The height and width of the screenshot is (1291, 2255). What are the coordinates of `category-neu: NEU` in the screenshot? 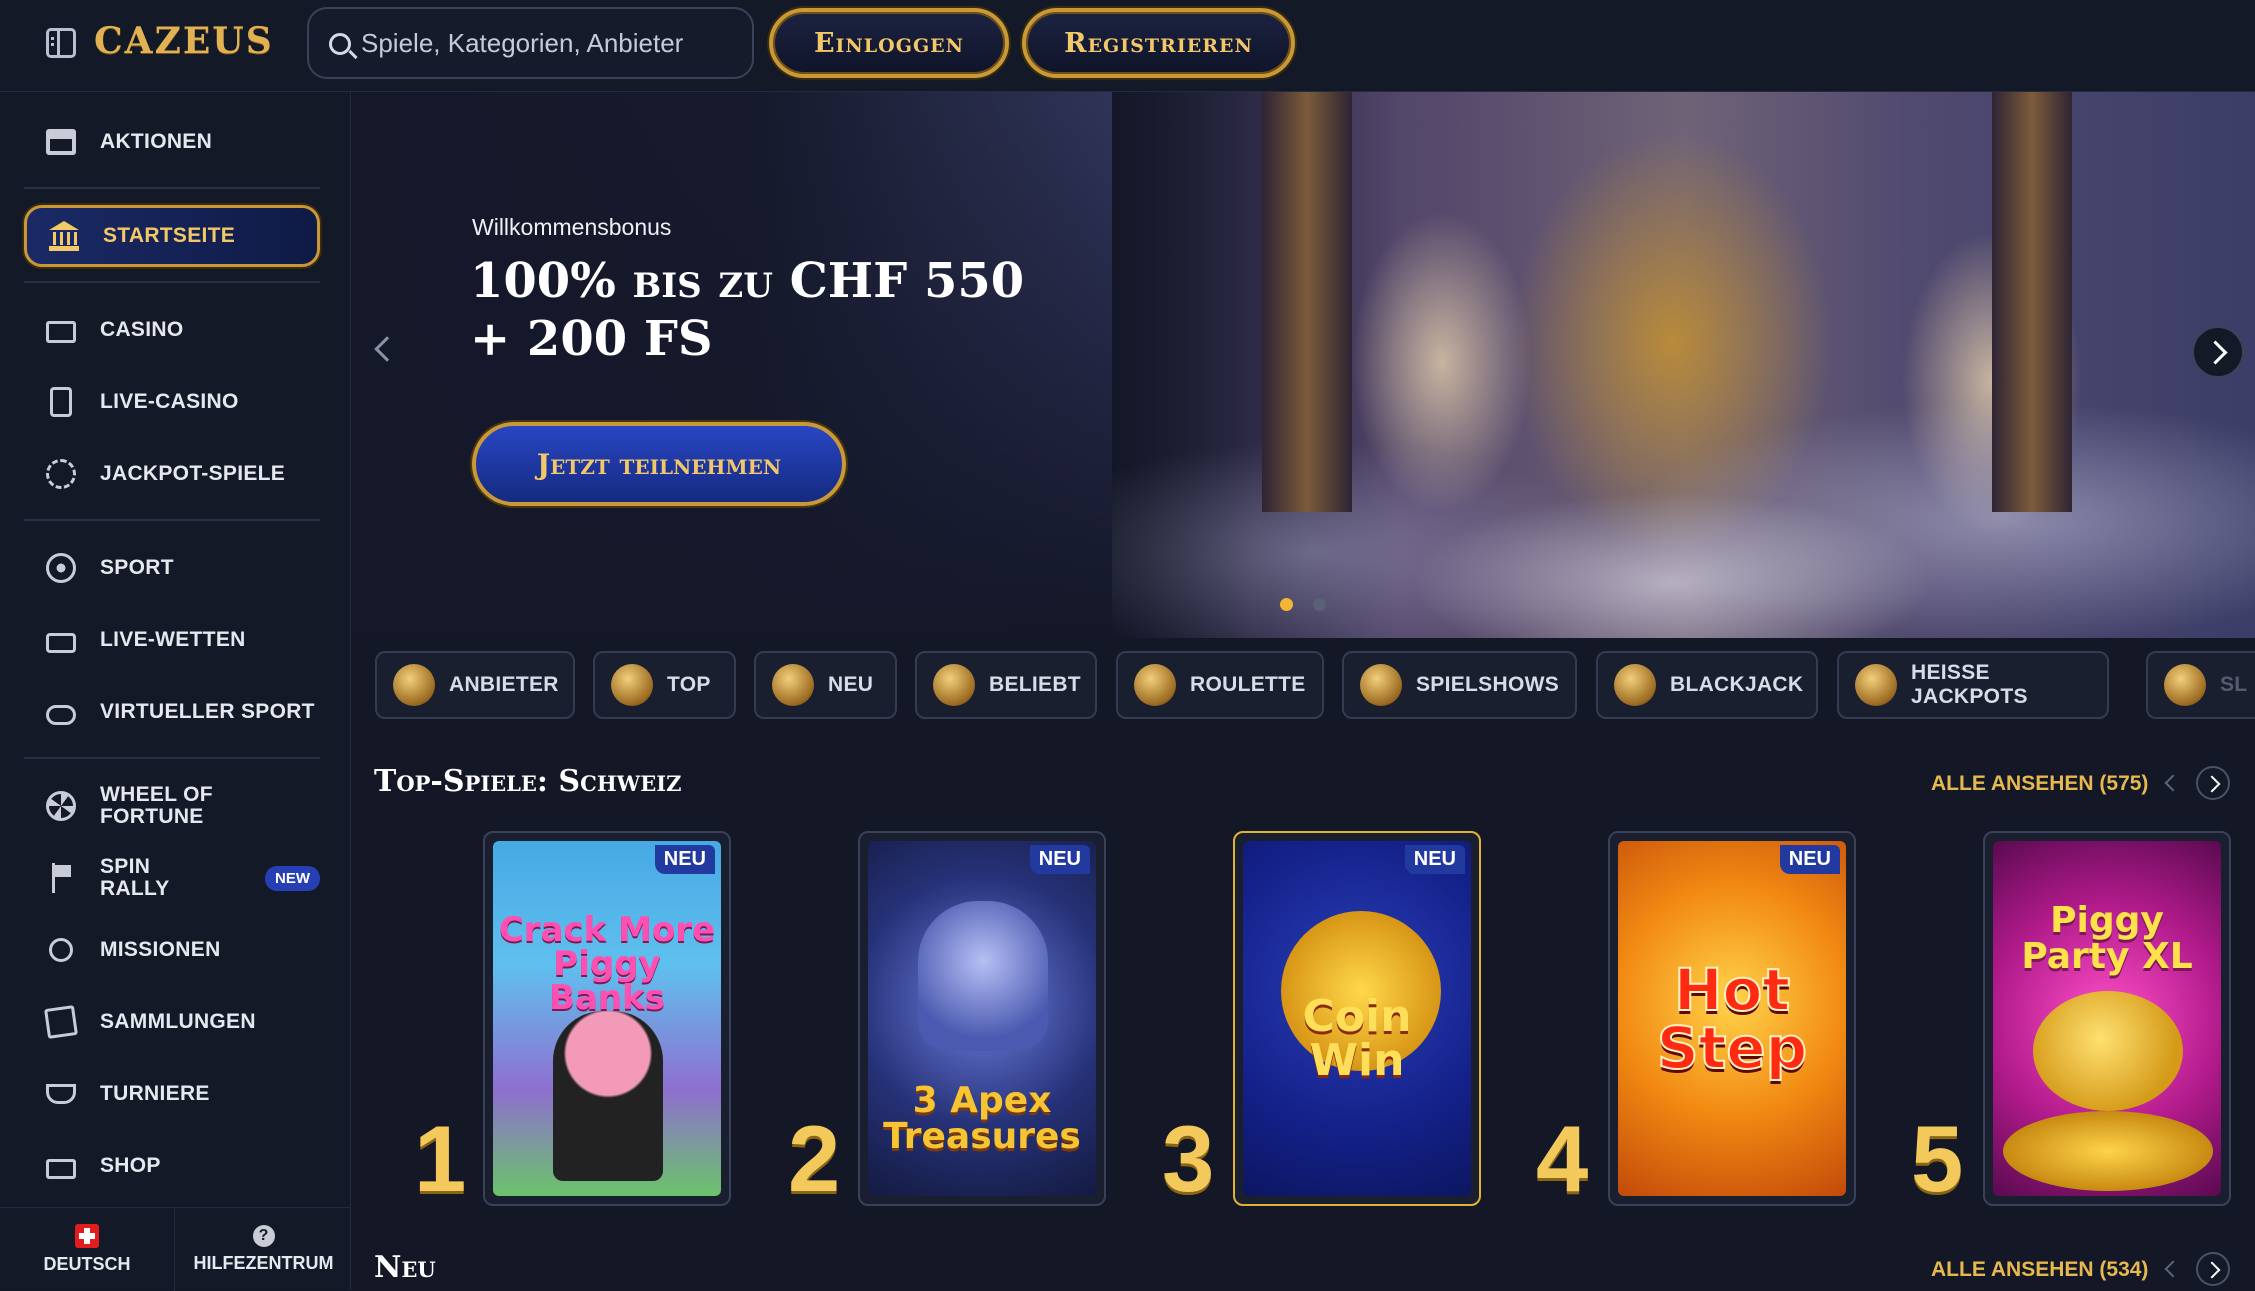 It's located at (825, 685).